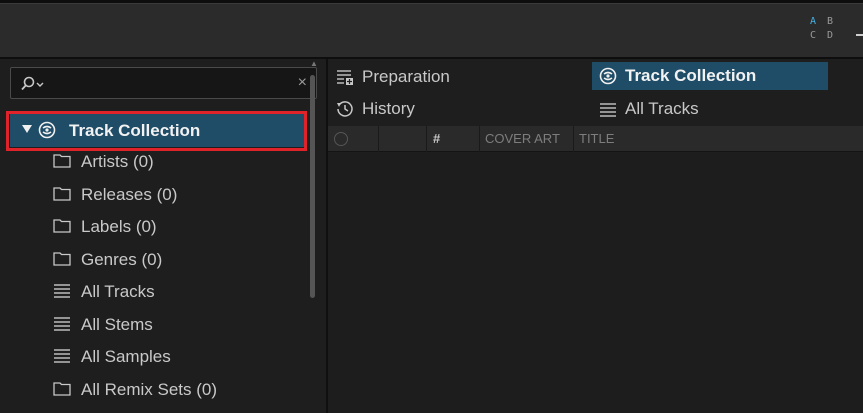 The height and width of the screenshot is (413, 863). What do you see at coordinates (691, 75) in the screenshot?
I see `favorite-label: Track Collection` at bounding box center [691, 75].